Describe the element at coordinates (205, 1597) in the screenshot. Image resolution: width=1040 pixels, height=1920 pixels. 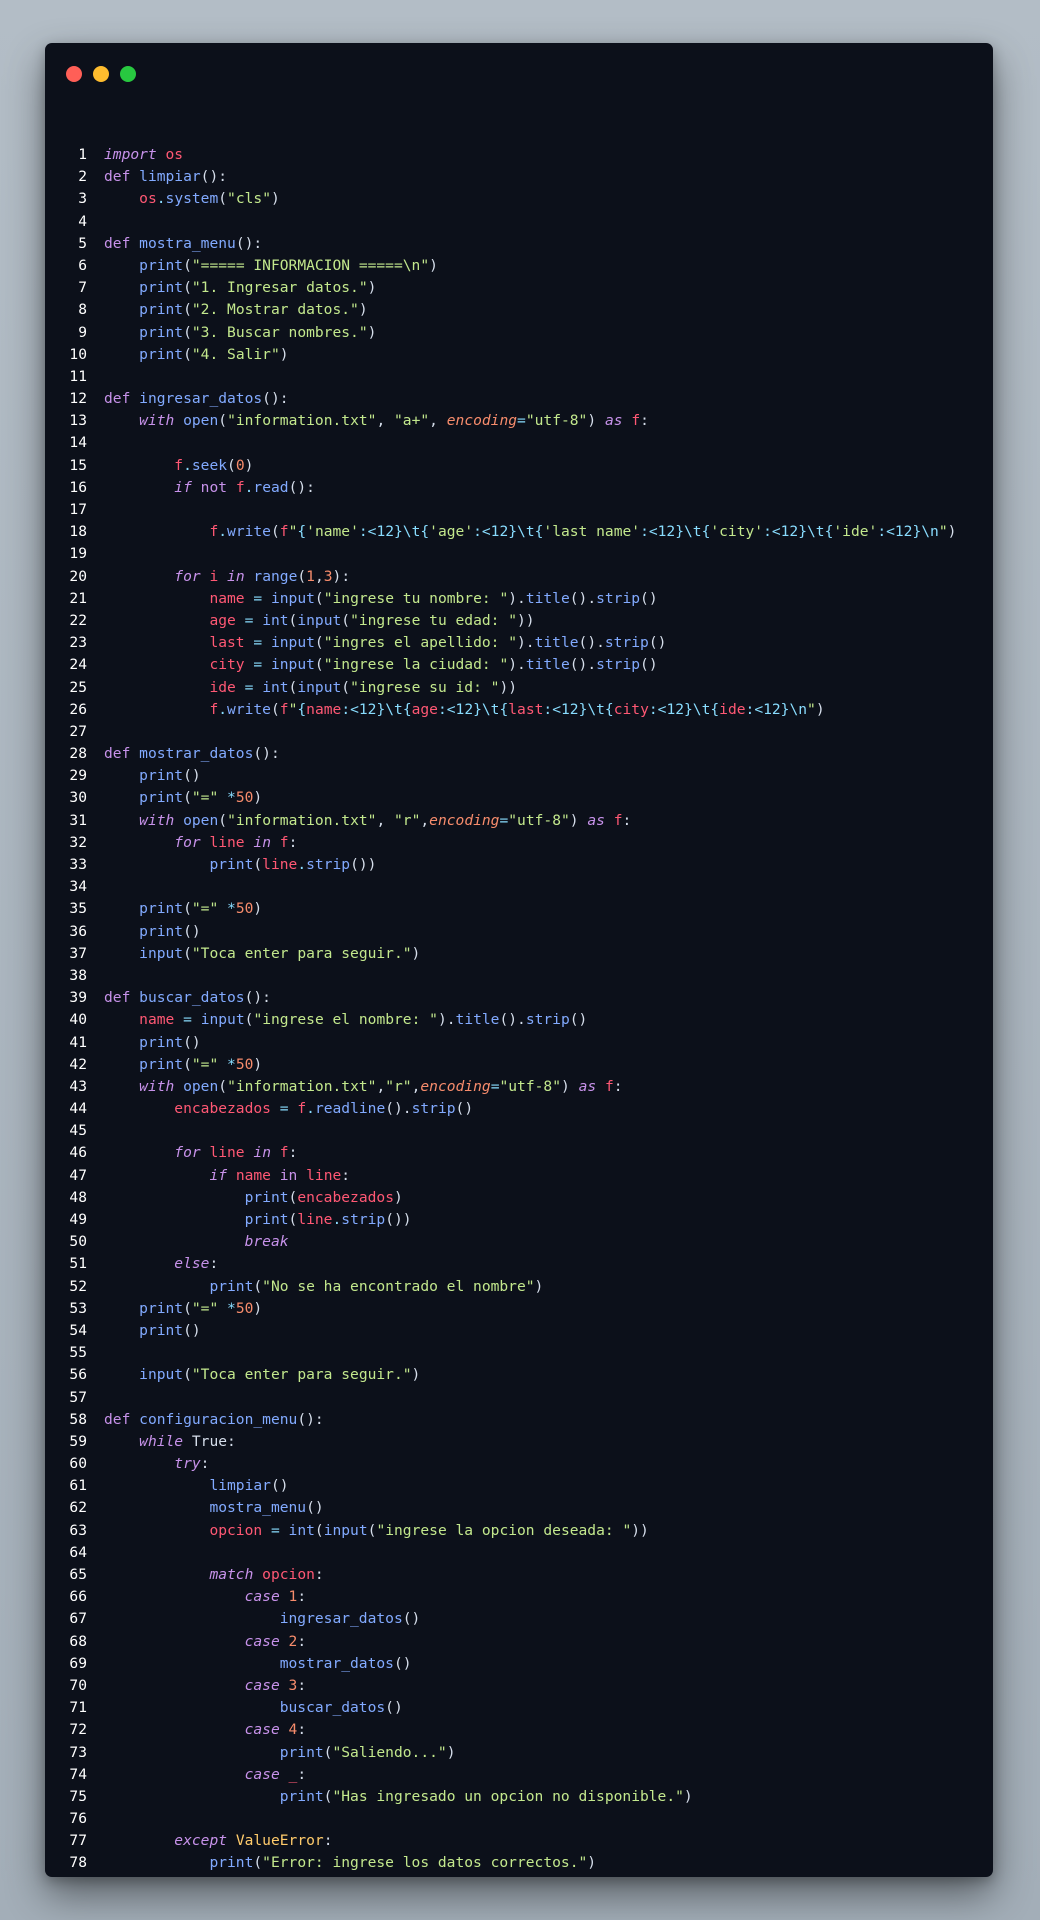
I see `code-text: case 1:` at that location.